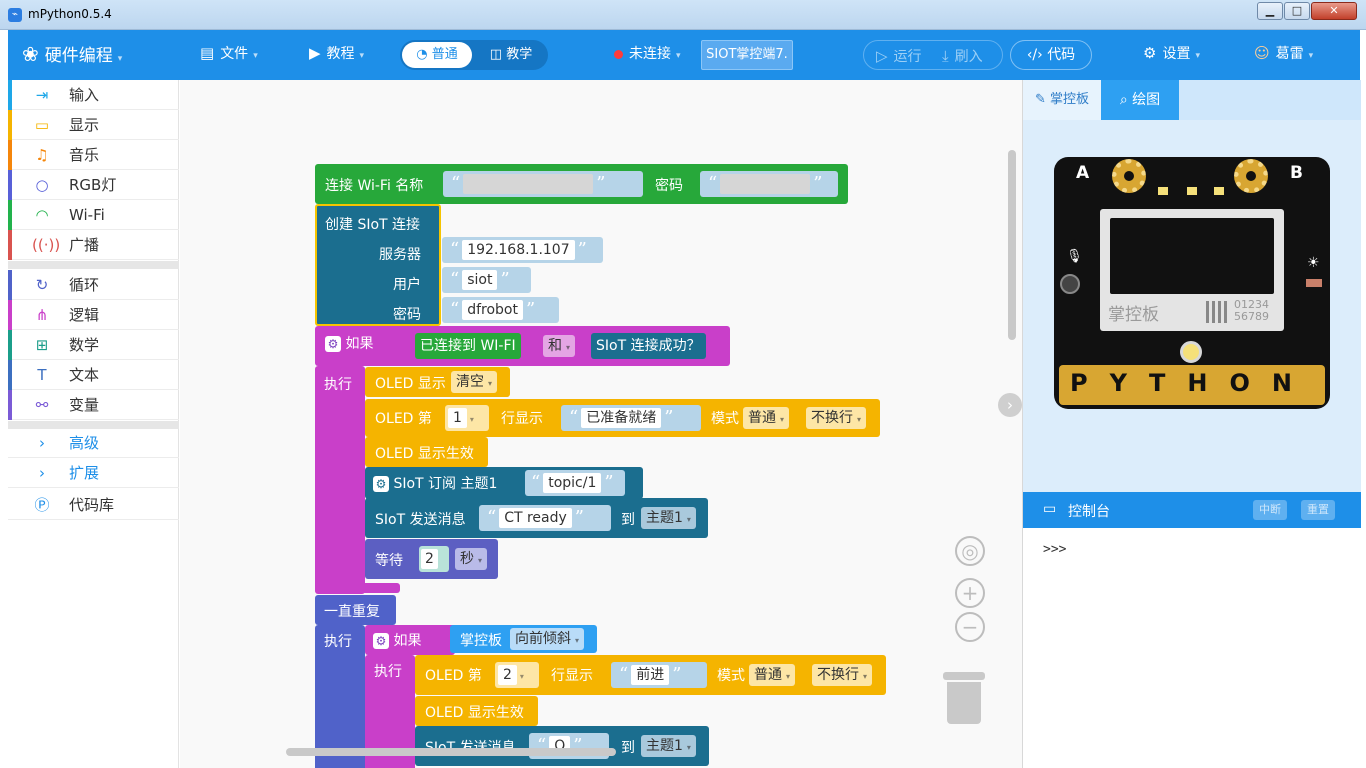  I want to click on code-button: ‹/› 代码, so click(1051, 55).